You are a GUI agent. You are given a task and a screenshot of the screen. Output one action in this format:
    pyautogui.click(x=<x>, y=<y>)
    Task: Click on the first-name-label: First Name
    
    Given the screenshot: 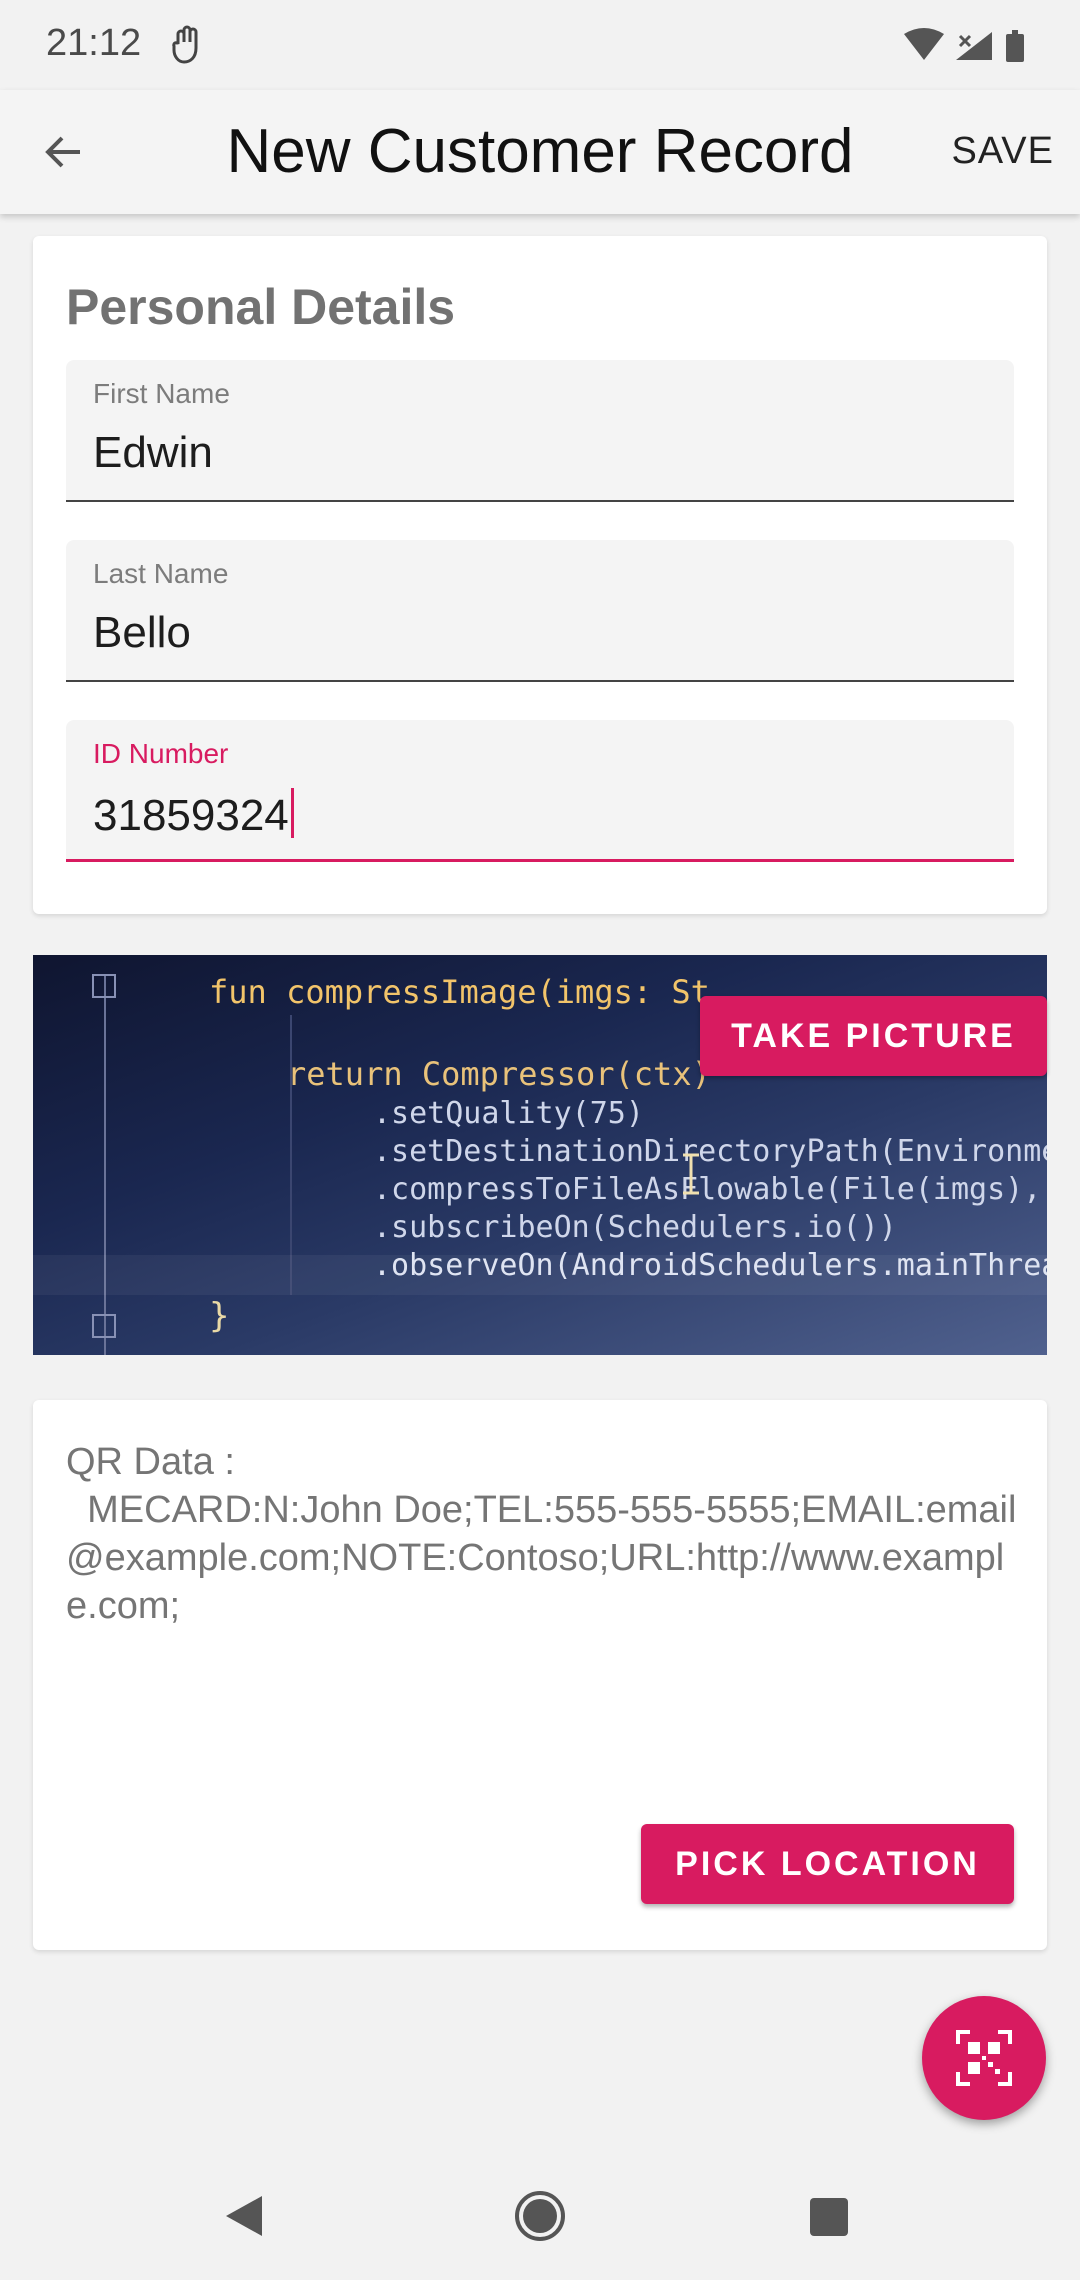 What is the action you would take?
    pyautogui.click(x=161, y=393)
    